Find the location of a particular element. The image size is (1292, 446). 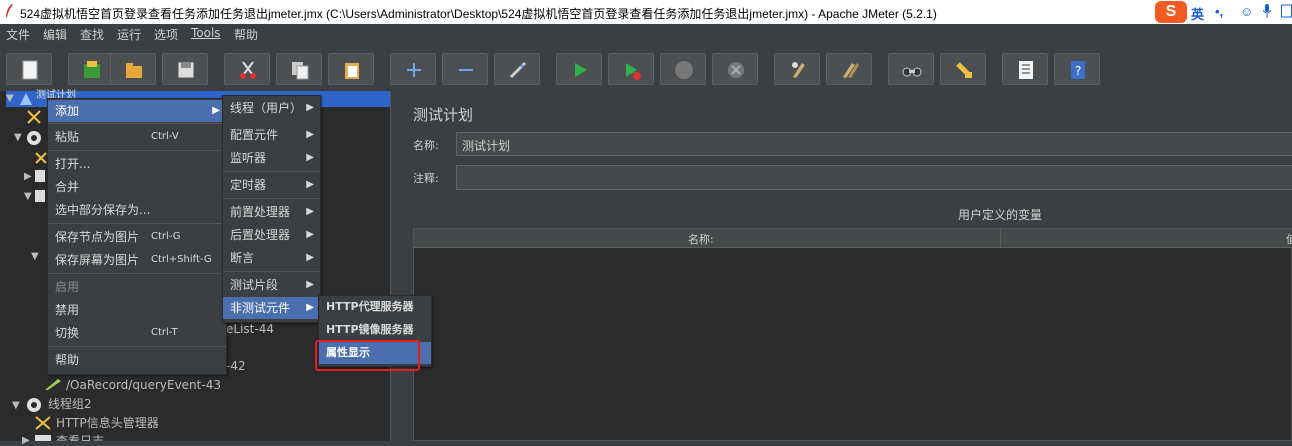

cut-icon is located at coordinates (248, 70).